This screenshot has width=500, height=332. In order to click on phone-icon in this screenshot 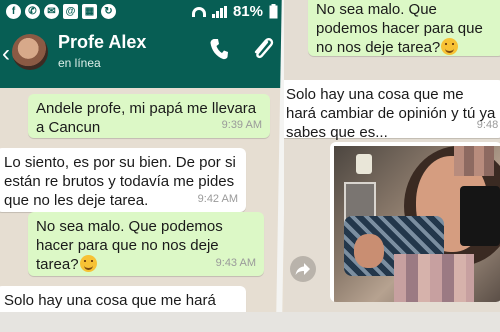, I will do `click(219, 49)`.